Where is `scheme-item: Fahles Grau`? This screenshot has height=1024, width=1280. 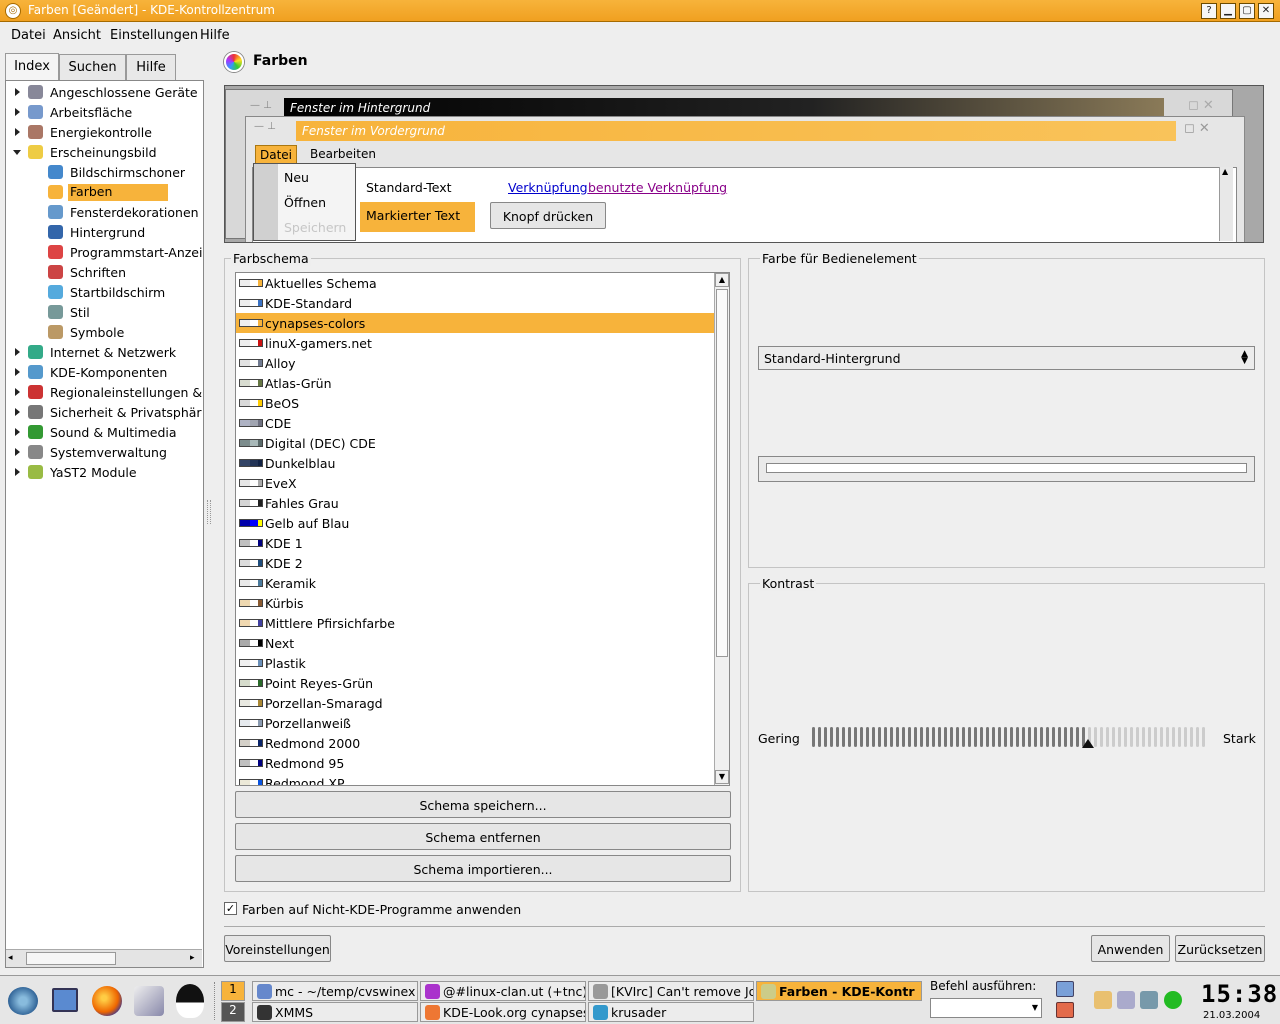
scheme-item: Fahles Grau is located at coordinates (475, 503).